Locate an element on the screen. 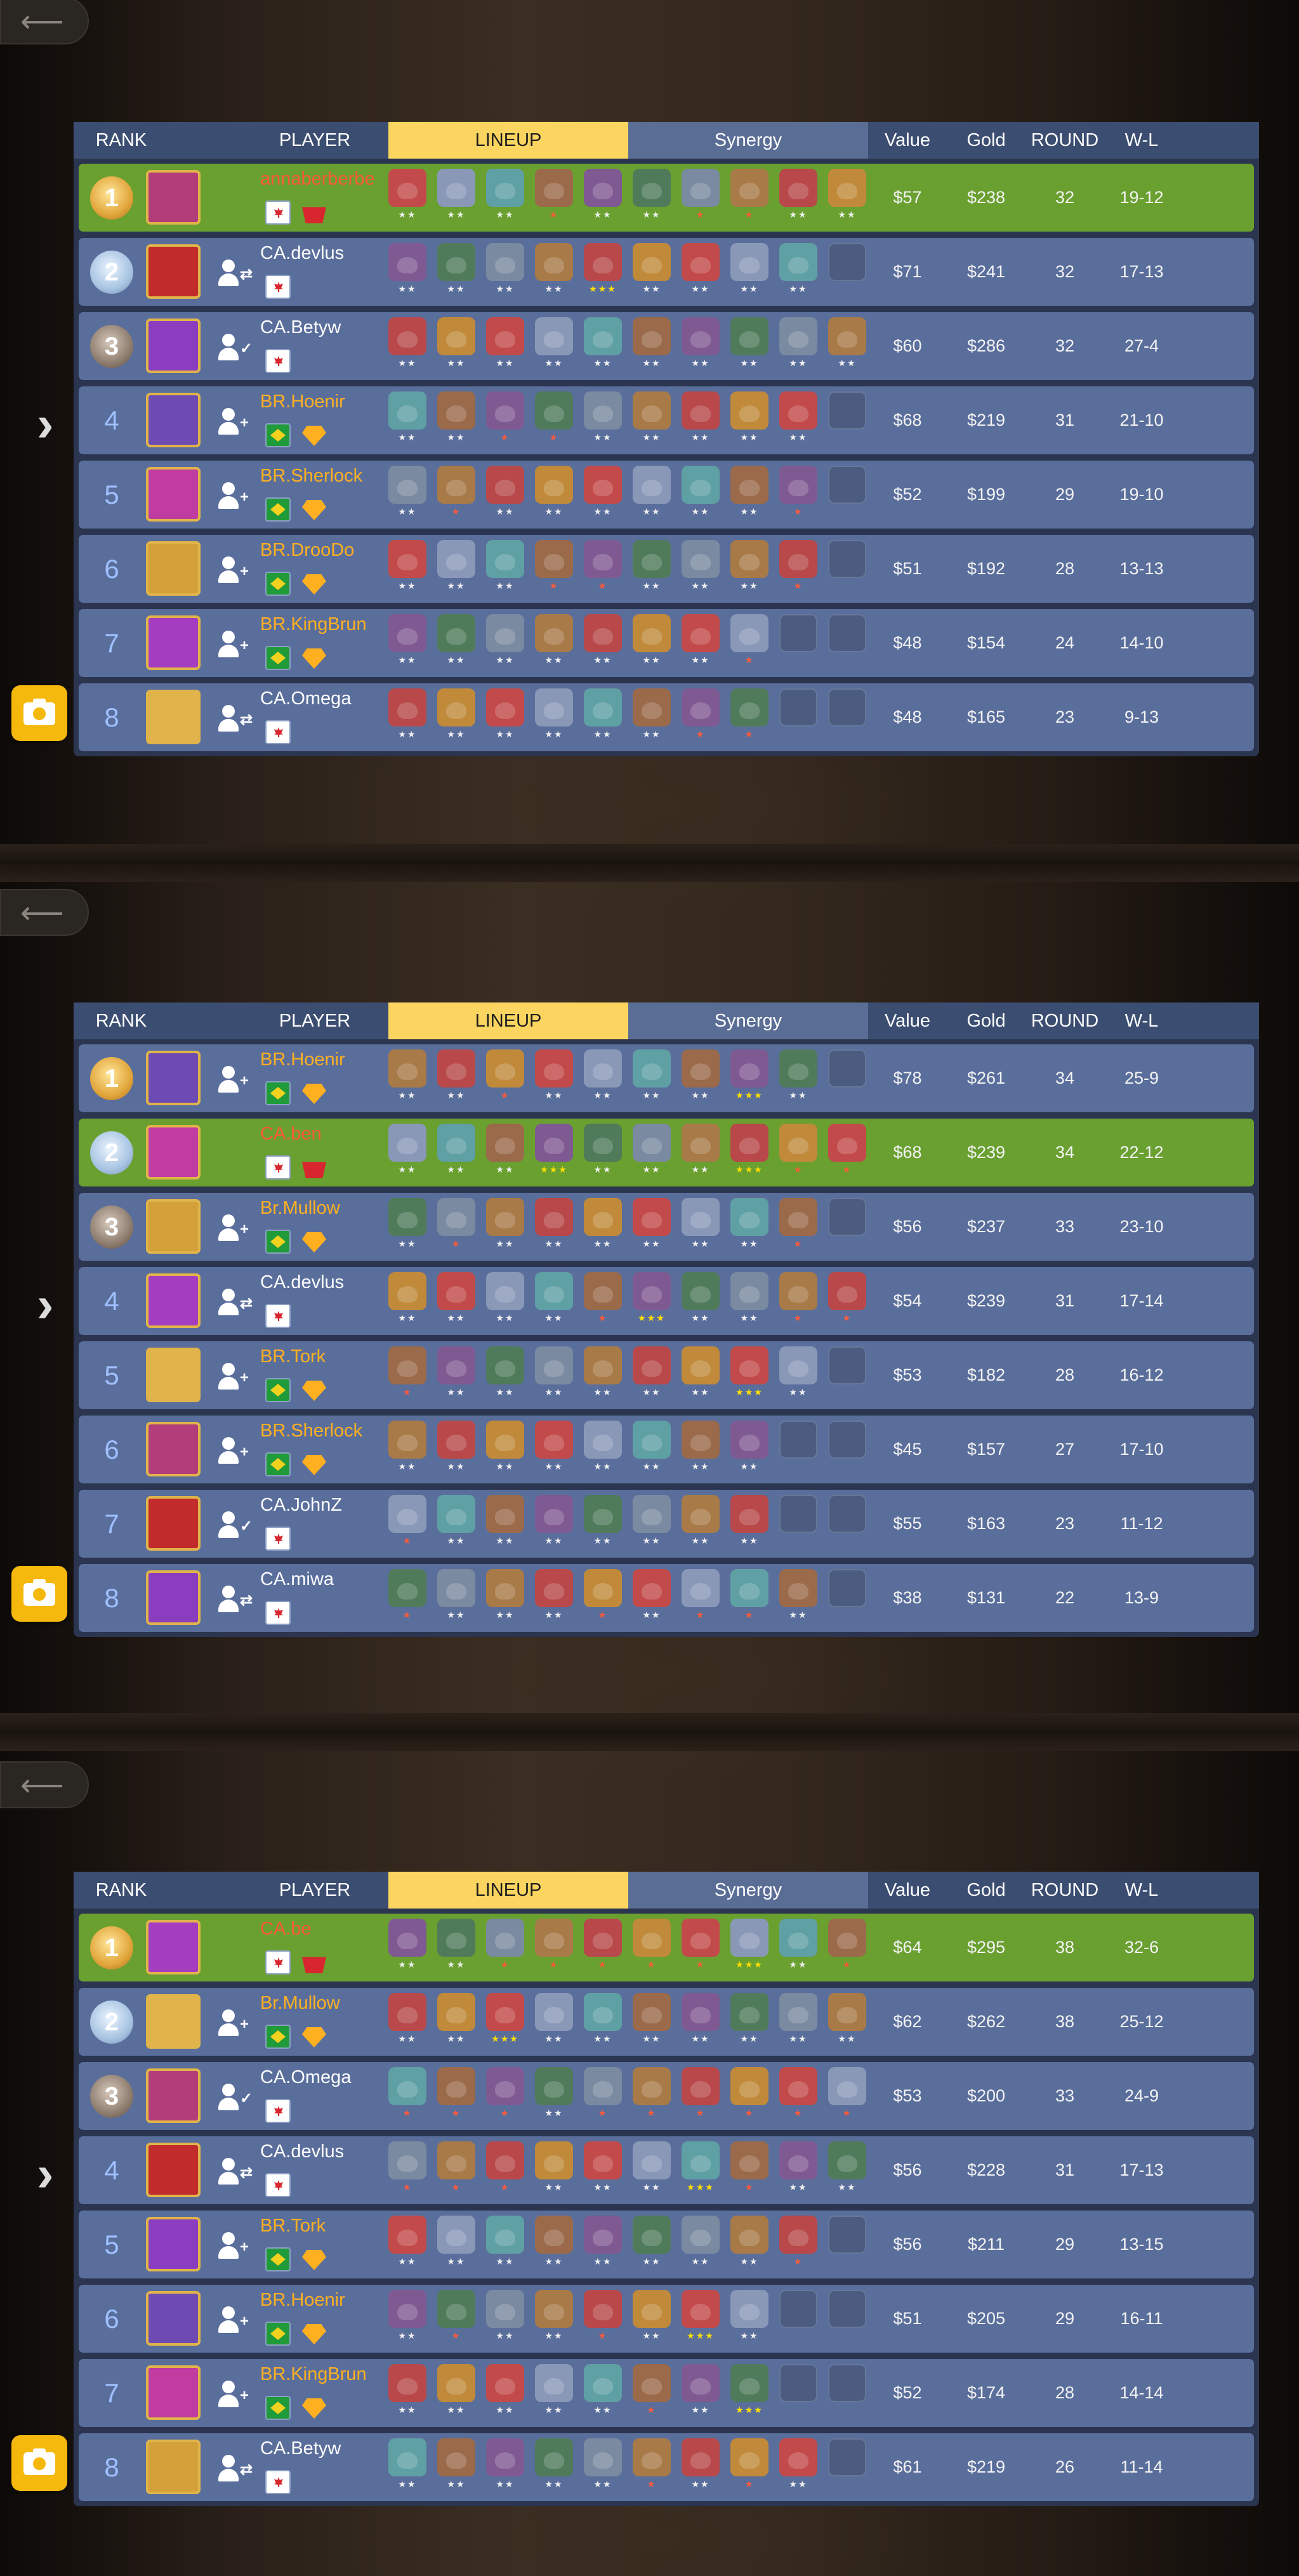 This screenshot has width=1299, height=2576. player-name: BR.KingBrun is located at coordinates (313, 2374).